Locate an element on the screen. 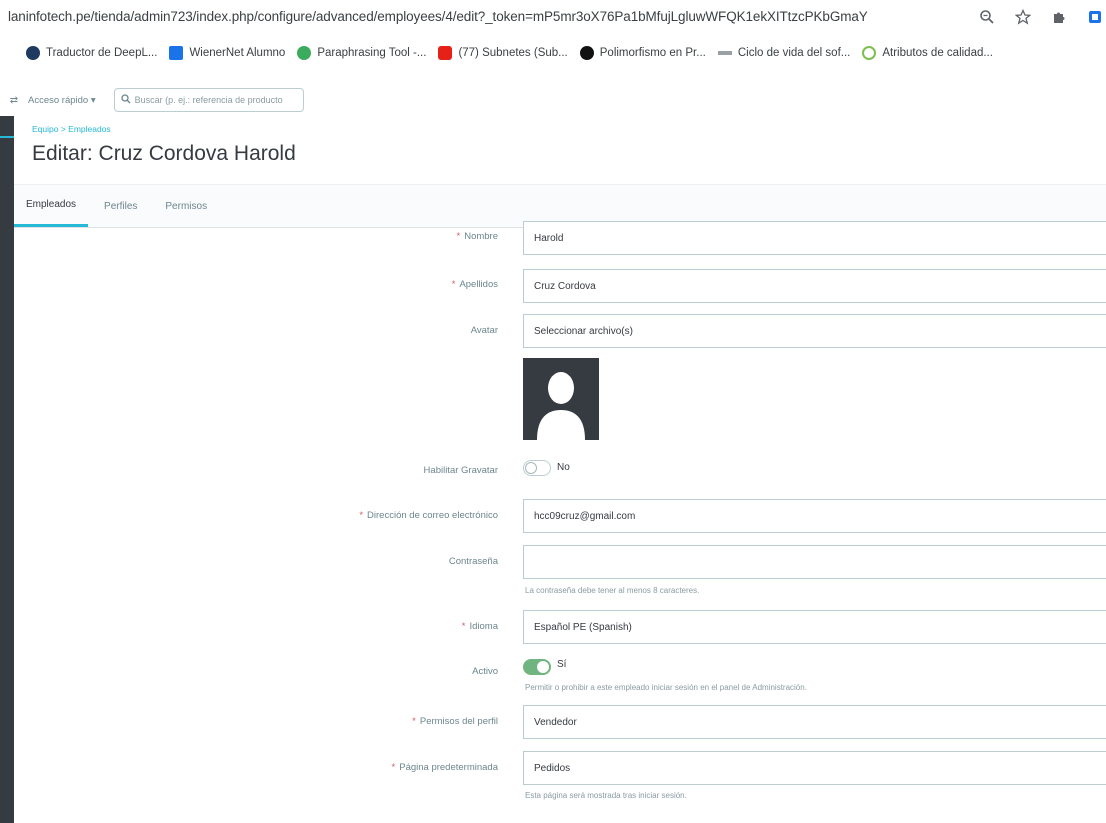 This screenshot has height=823, width=1106. page-title: Editar: Cruz Cordova Harold is located at coordinates (164, 153).